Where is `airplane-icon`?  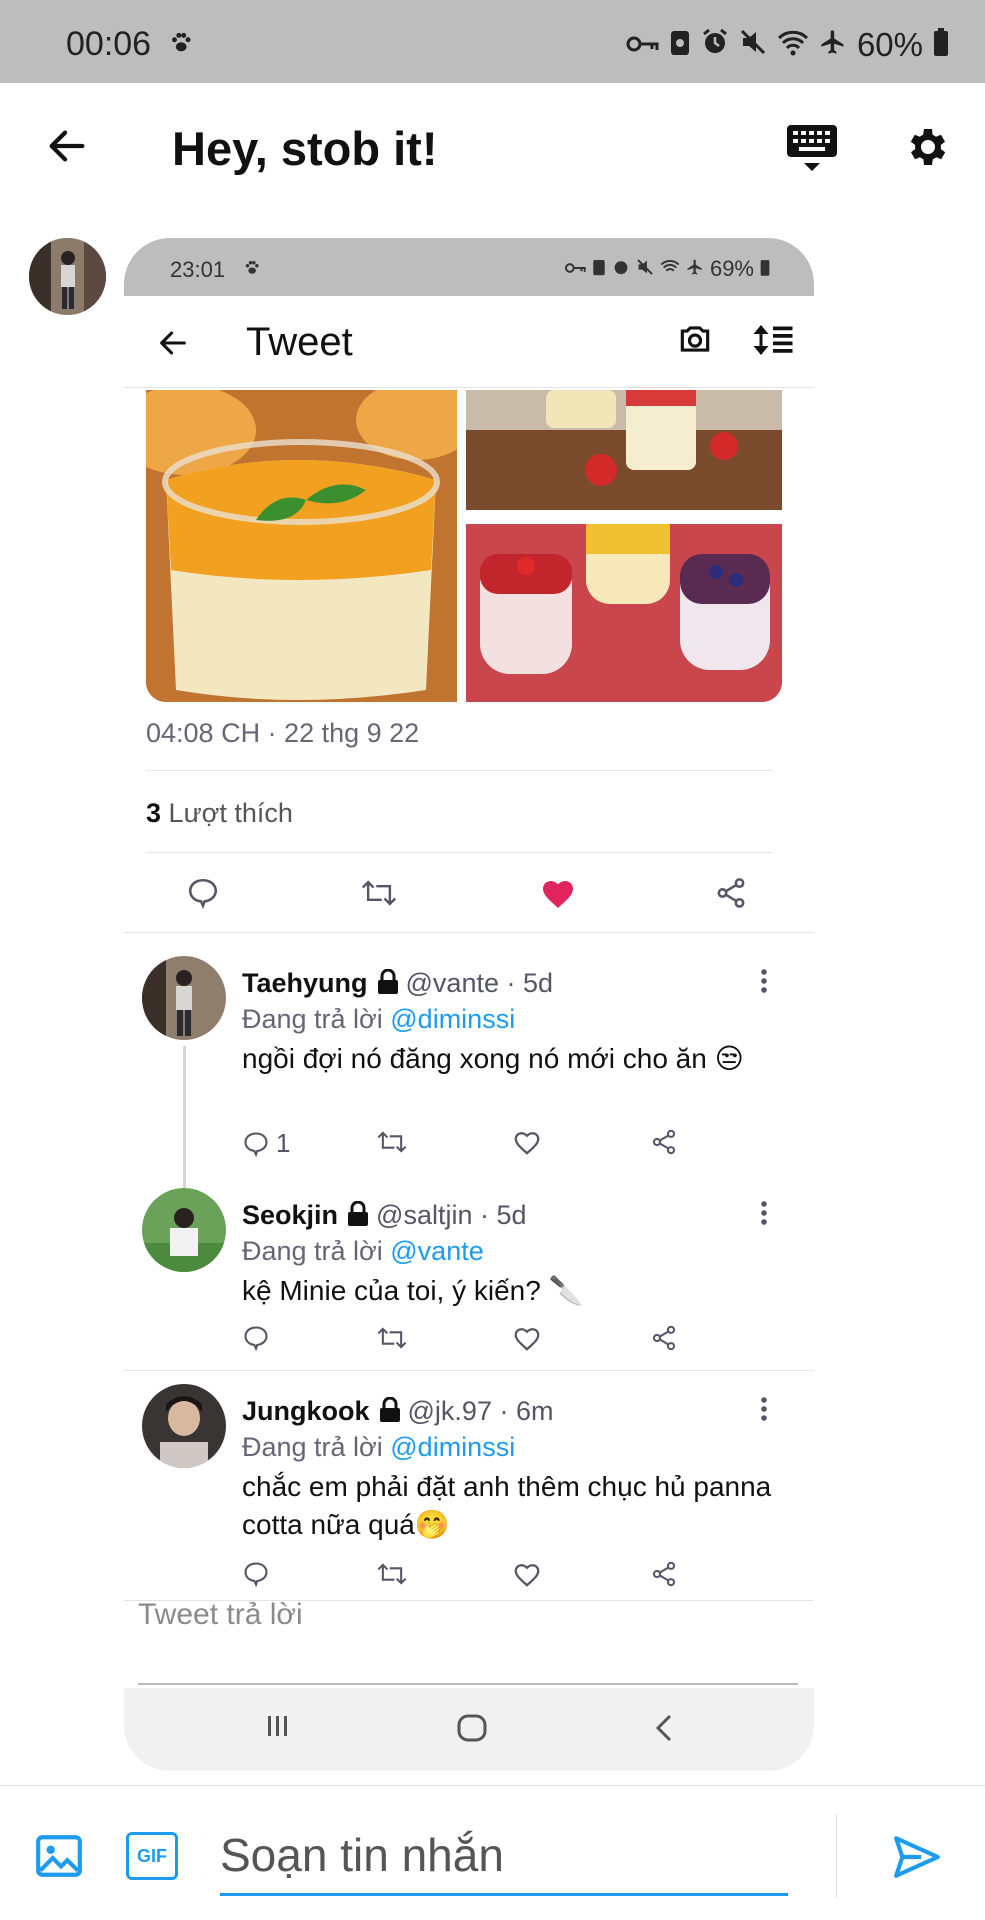 airplane-icon is located at coordinates (833, 45).